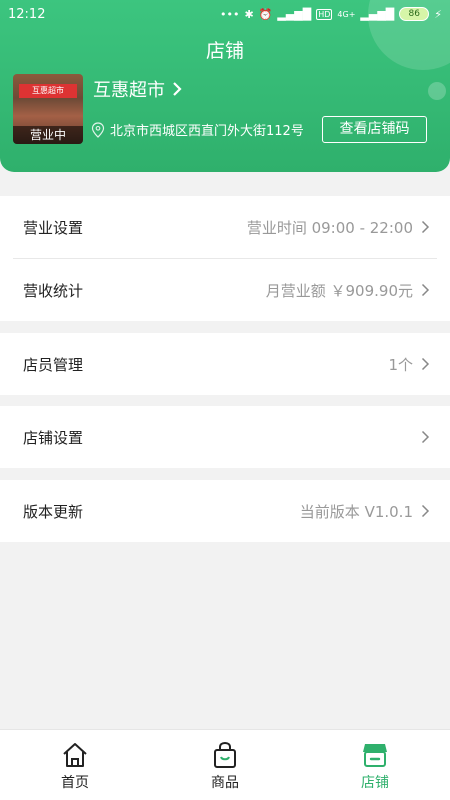 The height and width of the screenshot is (800, 450). I want to click on business-settings-row: 营业设置 营业时间 09:00 - 22:00, so click(225, 227).